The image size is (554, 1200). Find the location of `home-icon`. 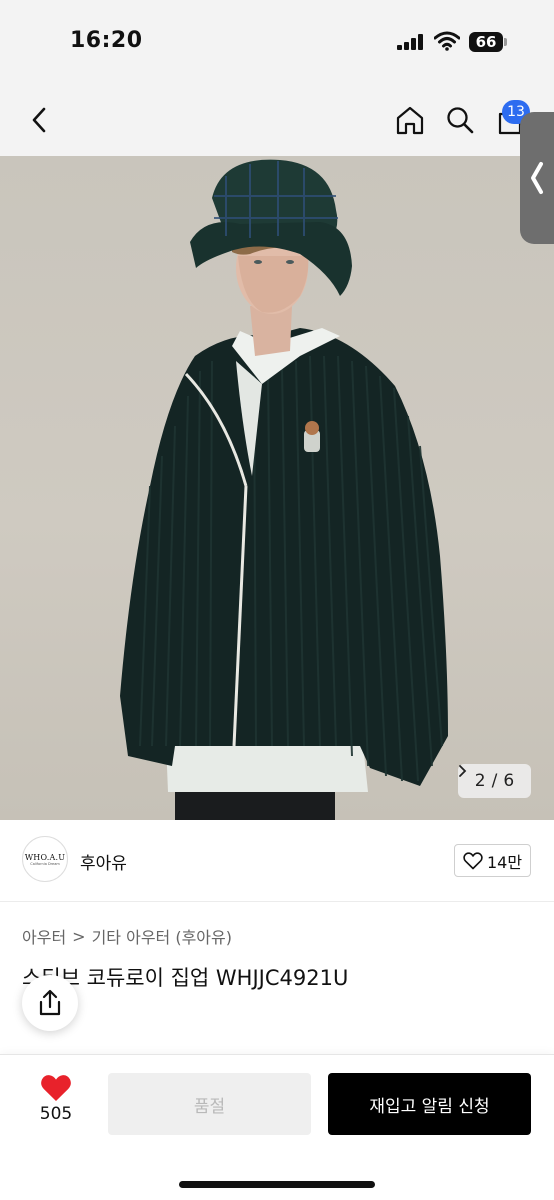

home-icon is located at coordinates (410, 120).